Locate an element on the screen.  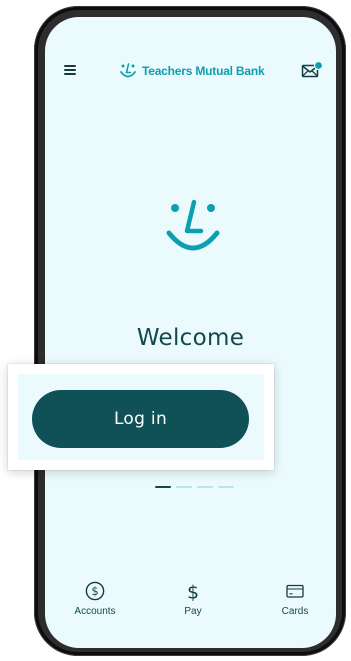
dollar-sign-icon: $ is located at coordinates (193, 592).